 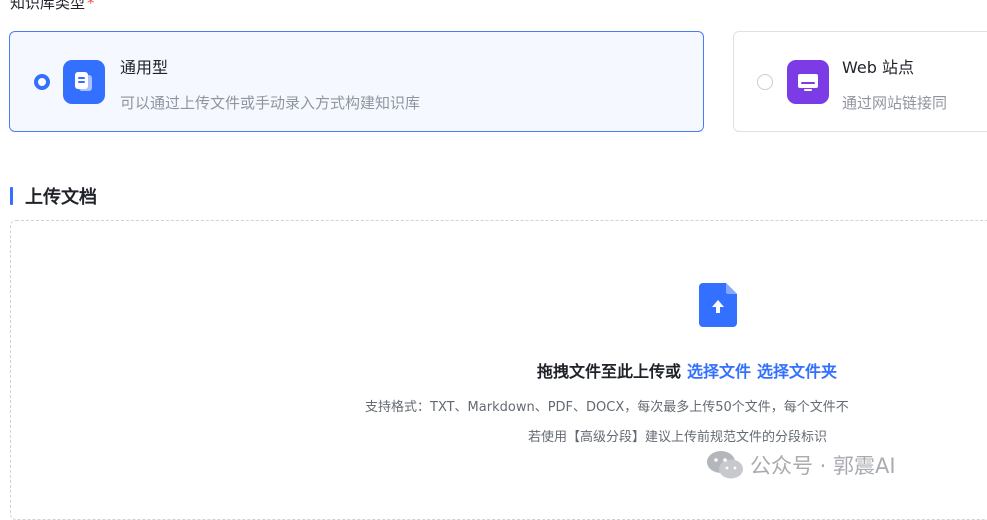 I want to click on option-desc-web: 通过网站链接同, so click(x=895, y=103).